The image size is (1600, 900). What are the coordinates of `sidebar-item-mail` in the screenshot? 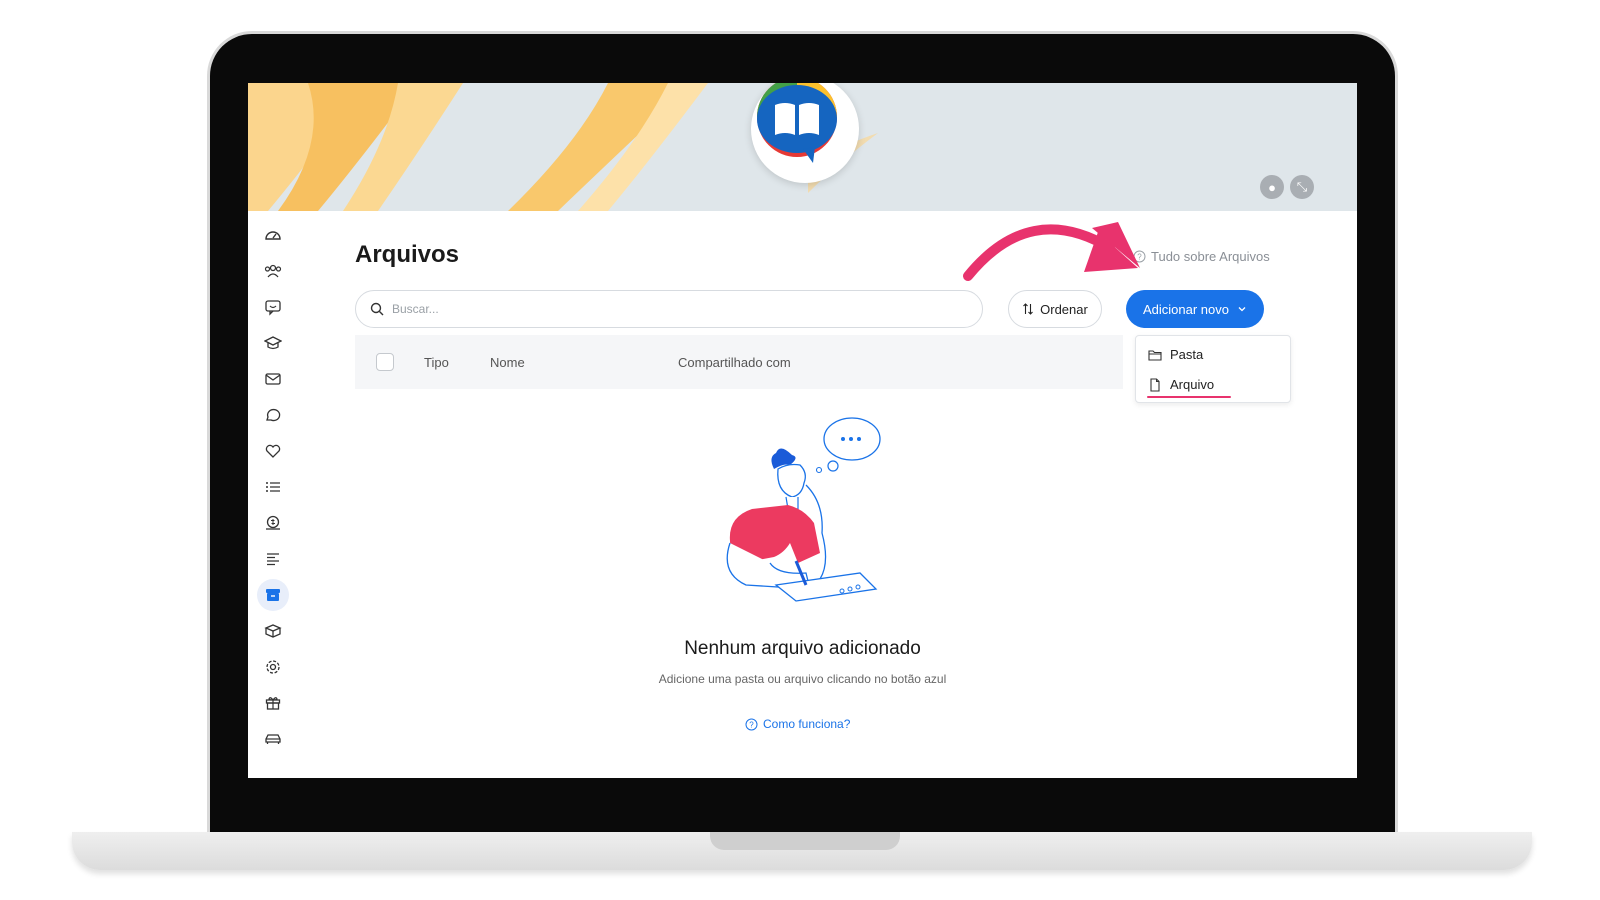 It's located at (273, 379).